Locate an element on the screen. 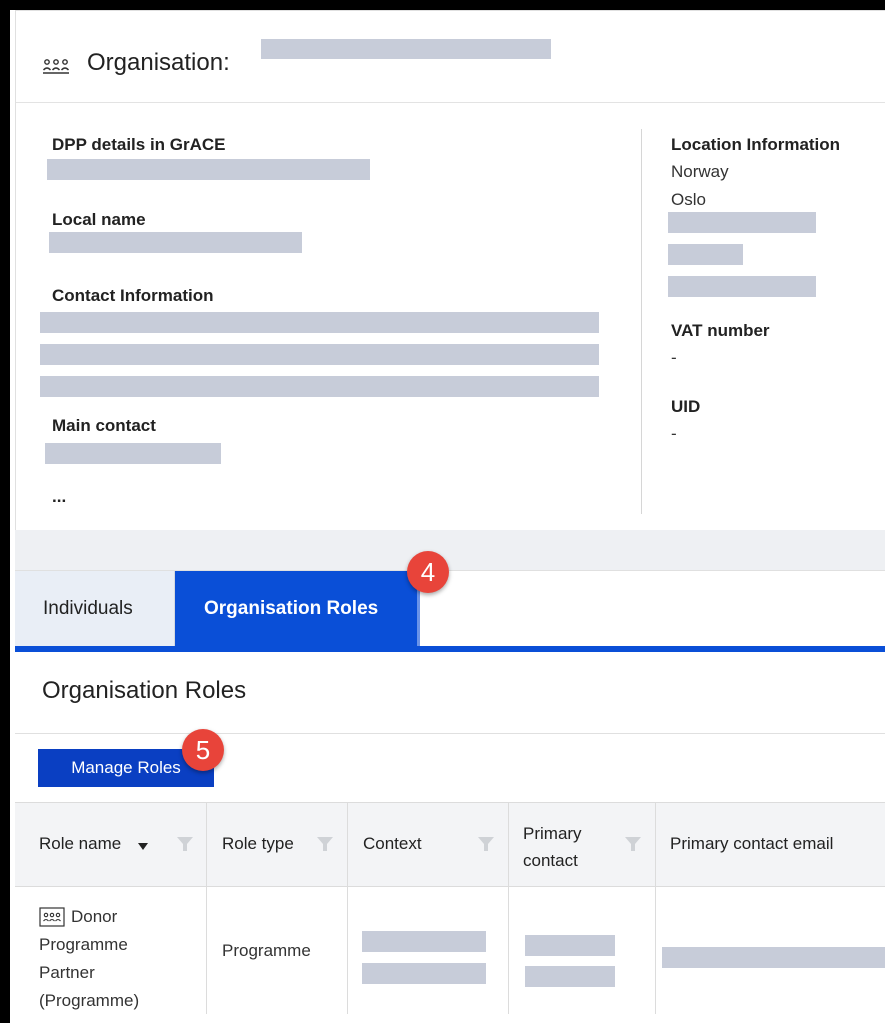  redacted-main-contact is located at coordinates (133, 453).